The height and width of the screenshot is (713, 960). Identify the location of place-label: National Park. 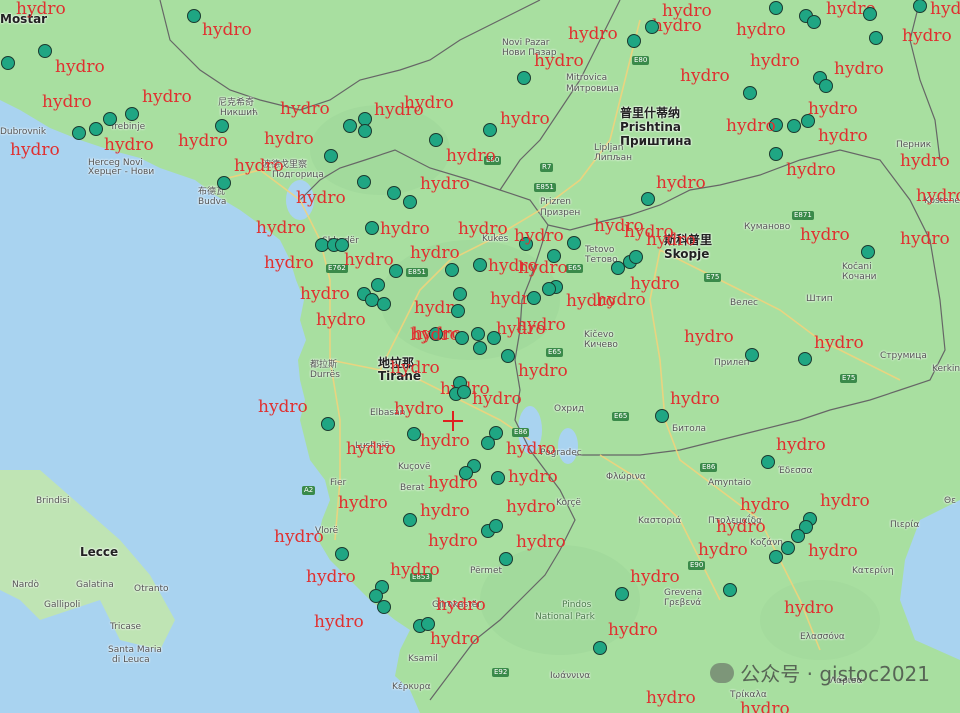
(565, 617).